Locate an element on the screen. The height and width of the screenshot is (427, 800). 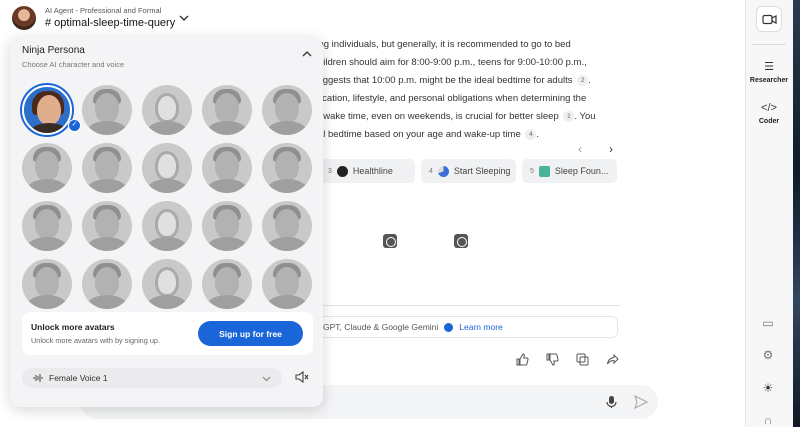
video-camera-icon is located at coordinates (769, 19).